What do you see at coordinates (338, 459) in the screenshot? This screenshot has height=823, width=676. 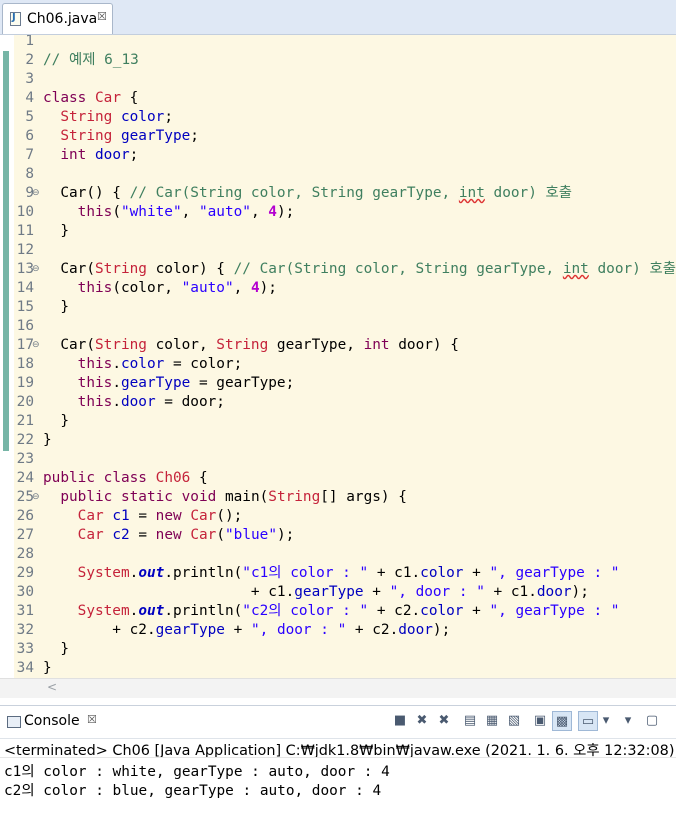 I see `code-line: 23` at bounding box center [338, 459].